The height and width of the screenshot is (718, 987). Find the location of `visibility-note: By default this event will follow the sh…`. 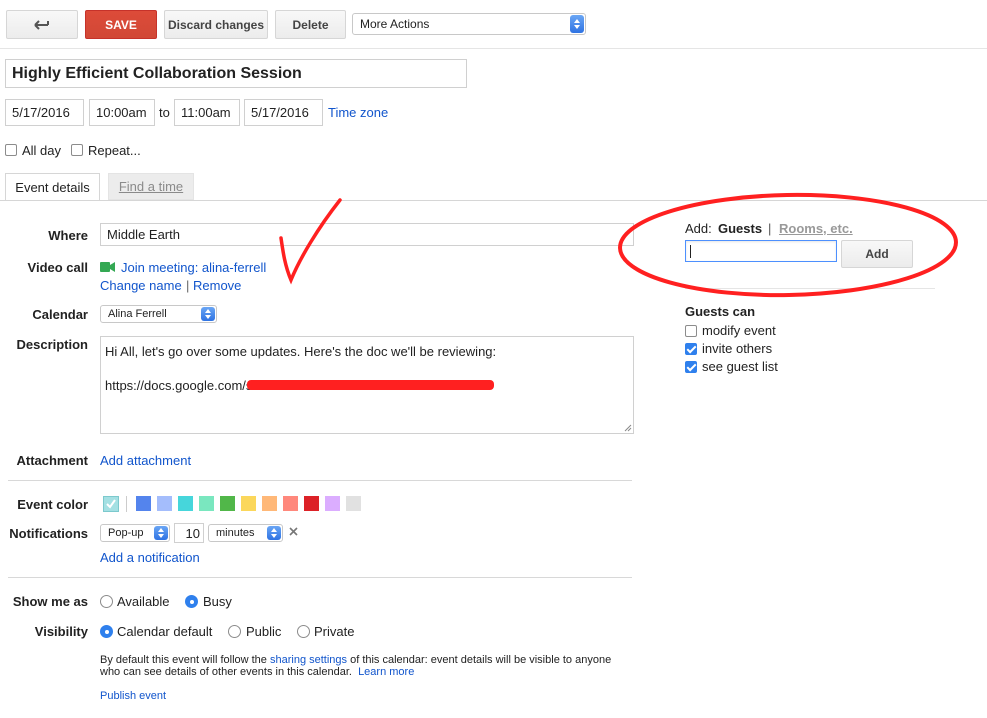

visibility-note: By default this event will follow the sh… is located at coordinates (356, 660).